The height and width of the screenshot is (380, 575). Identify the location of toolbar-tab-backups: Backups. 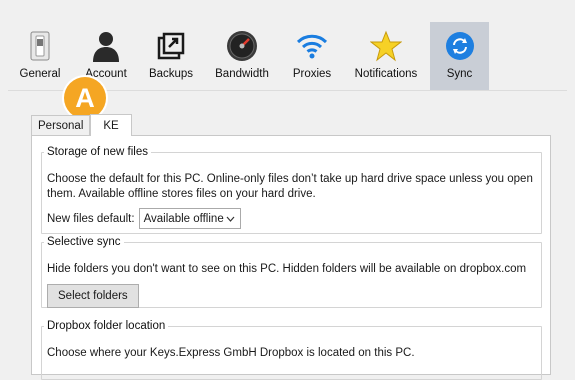
(171, 56).